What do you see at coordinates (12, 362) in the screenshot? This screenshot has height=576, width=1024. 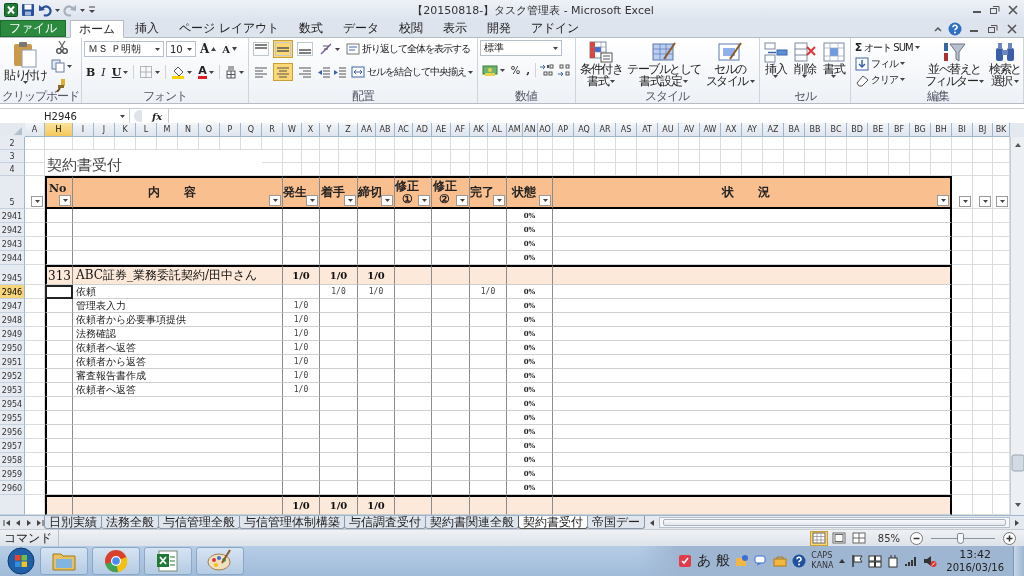 I see `row-header: 2951` at bounding box center [12, 362].